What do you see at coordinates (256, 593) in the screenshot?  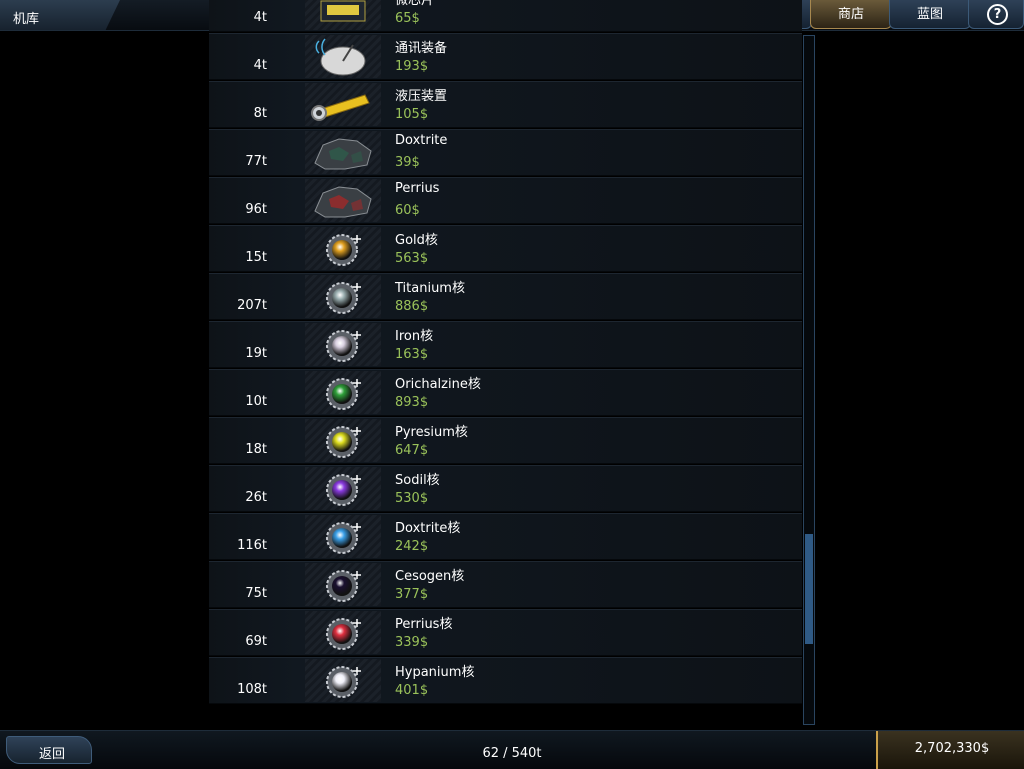 I see `item-quantity: 75t` at bounding box center [256, 593].